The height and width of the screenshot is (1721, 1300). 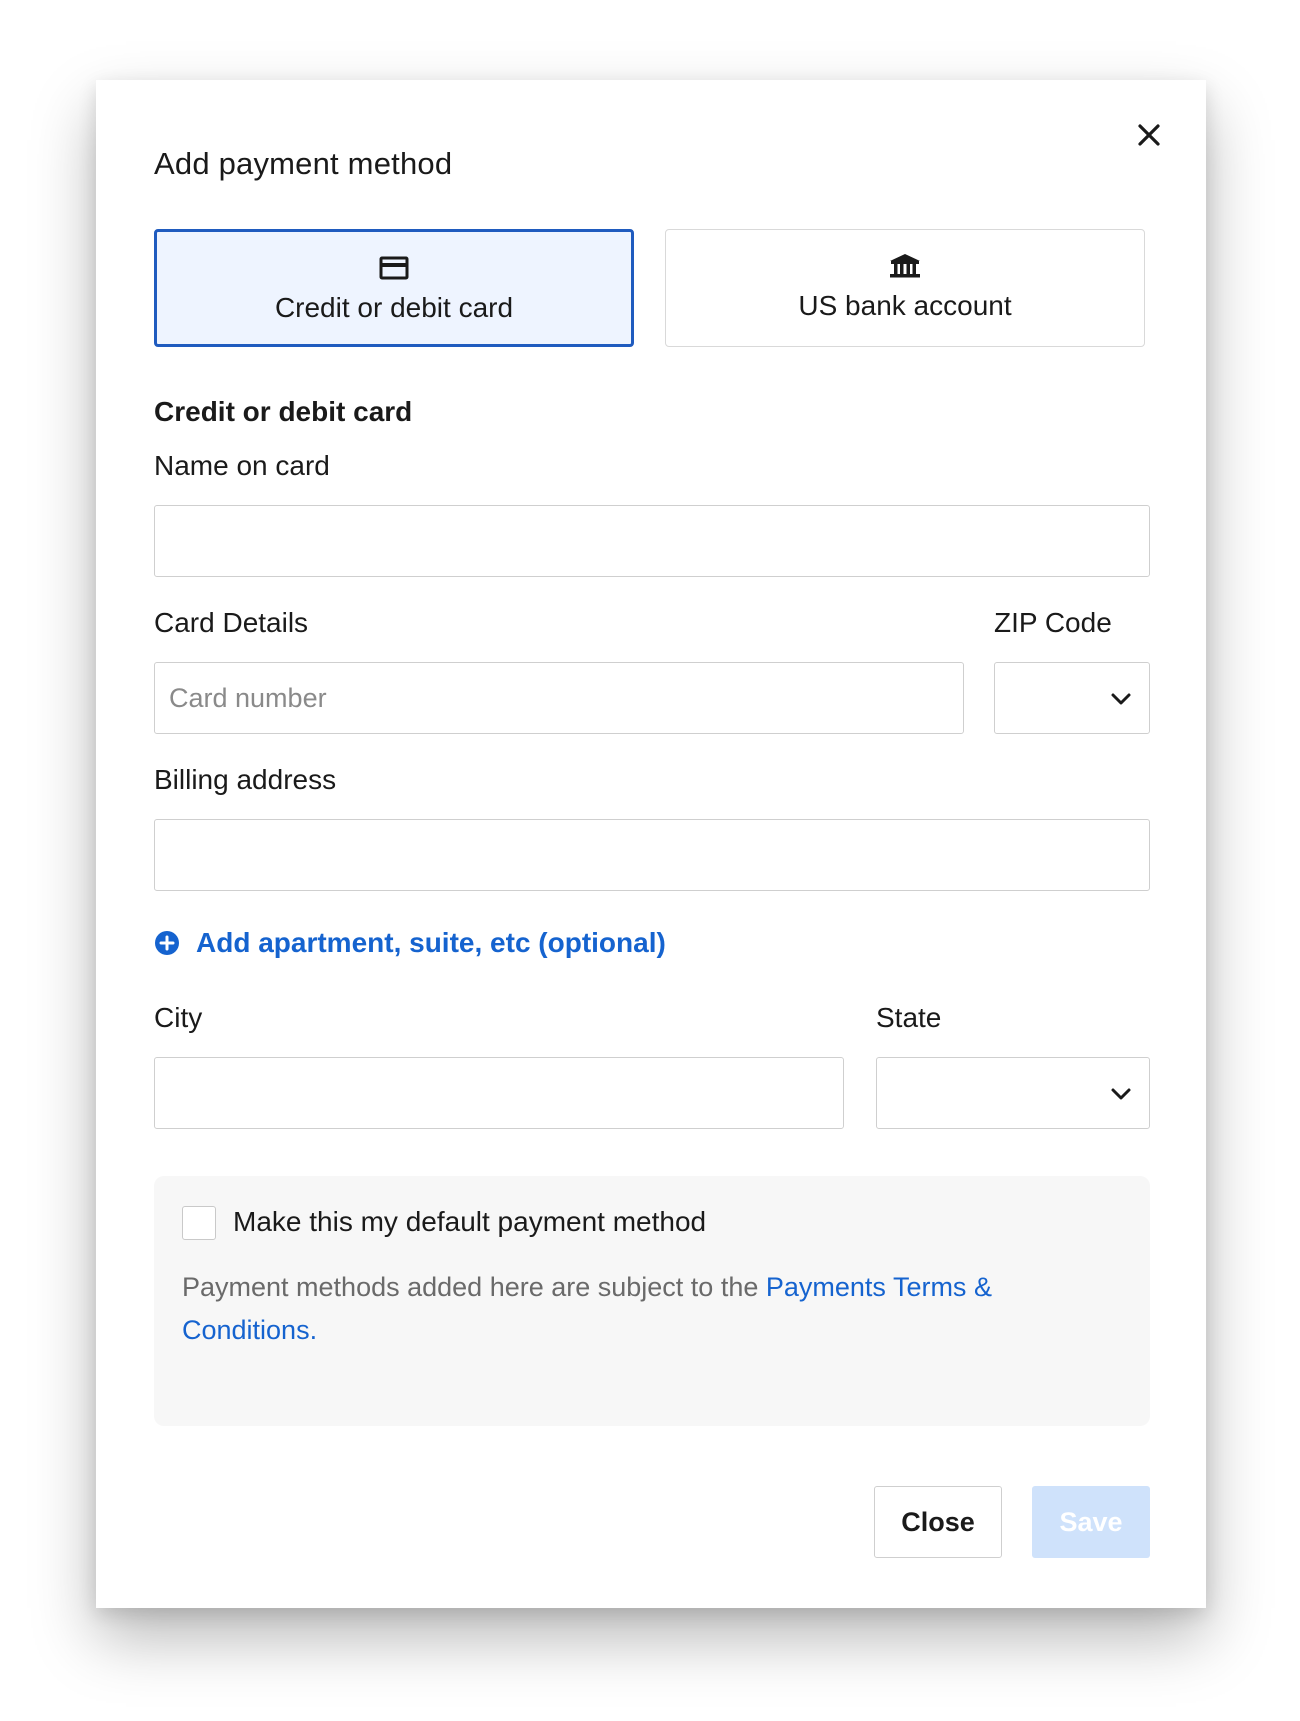 I want to click on tab-label: Credit or debit card, so click(x=394, y=307).